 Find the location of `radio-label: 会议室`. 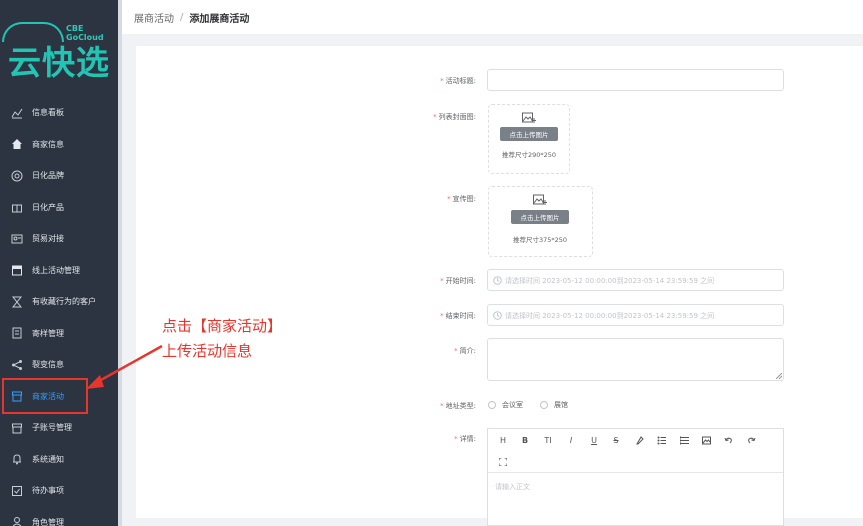

radio-label: 会议室 is located at coordinates (512, 405).